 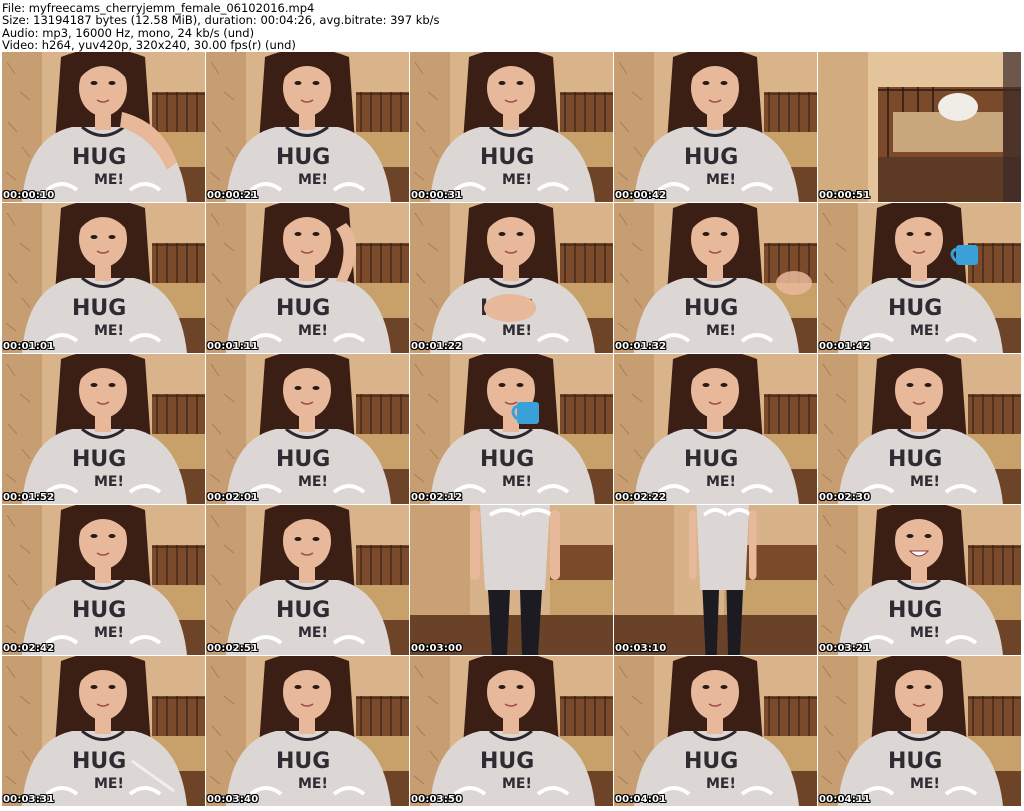 I want to click on timestamp-label: 00:04:01, so click(x=641, y=799).